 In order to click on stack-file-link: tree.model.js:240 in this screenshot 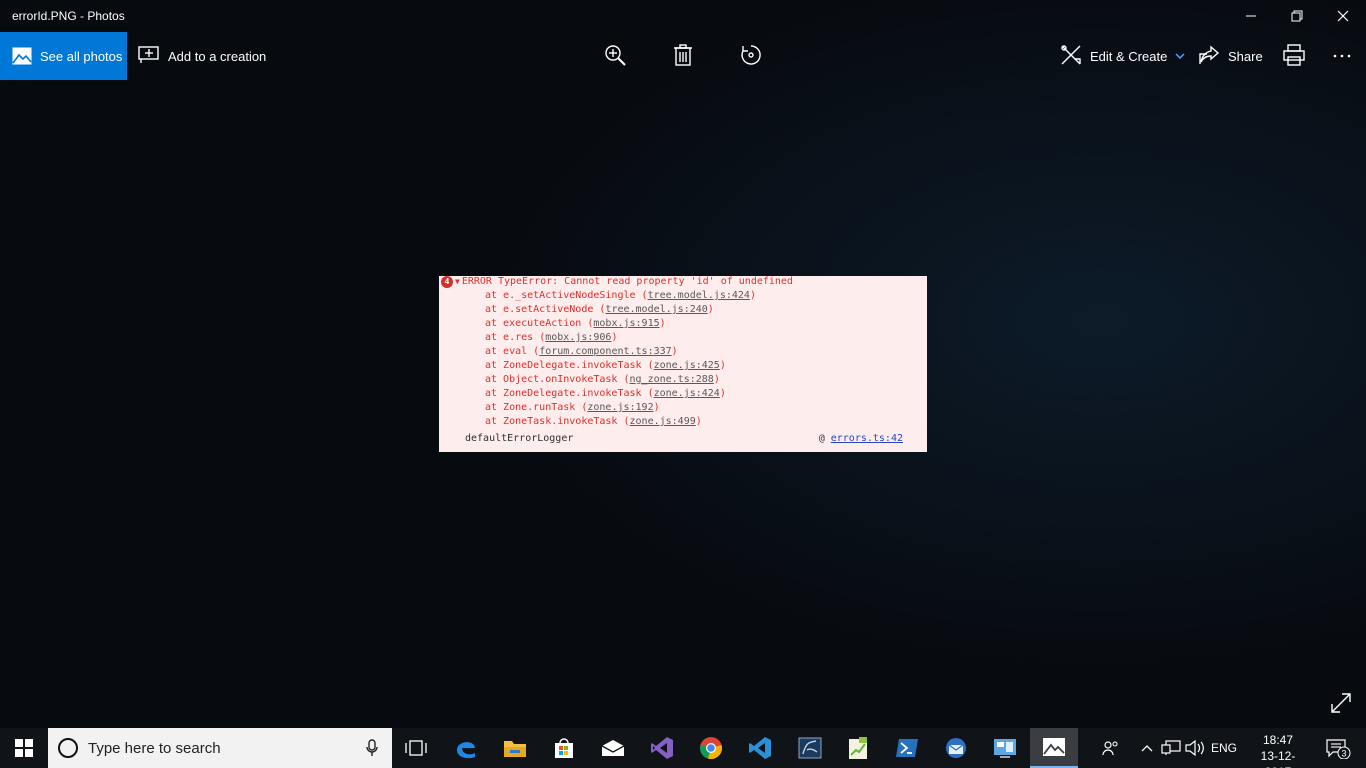, I will do `click(656, 309)`.